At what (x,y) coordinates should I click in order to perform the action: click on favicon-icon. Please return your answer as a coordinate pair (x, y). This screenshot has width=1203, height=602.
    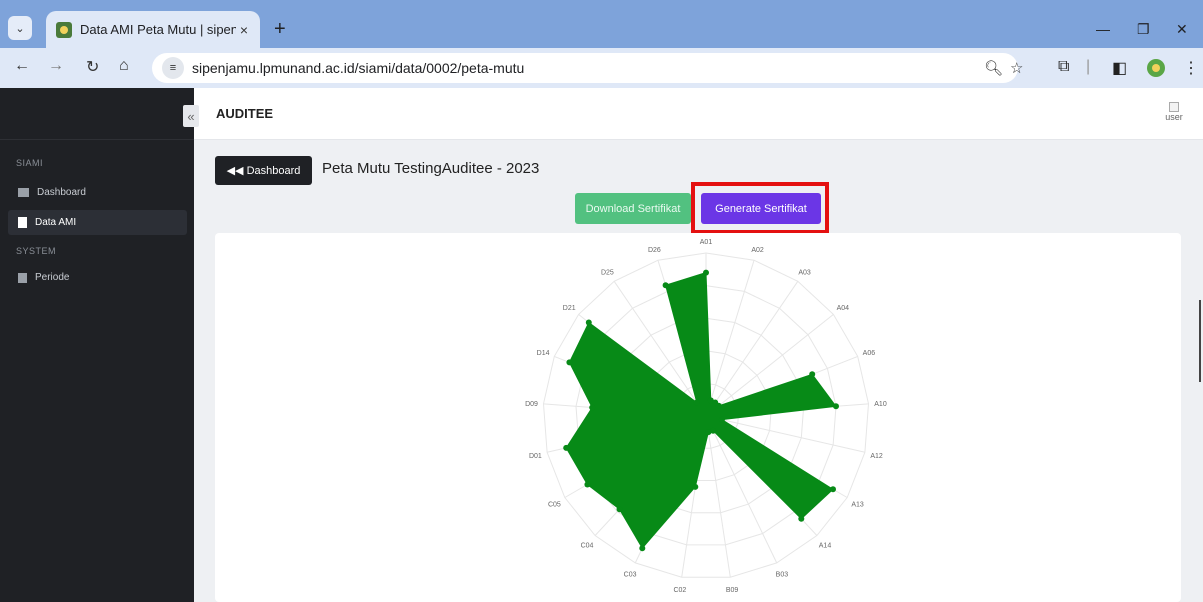
    Looking at the image, I should click on (64, 29).